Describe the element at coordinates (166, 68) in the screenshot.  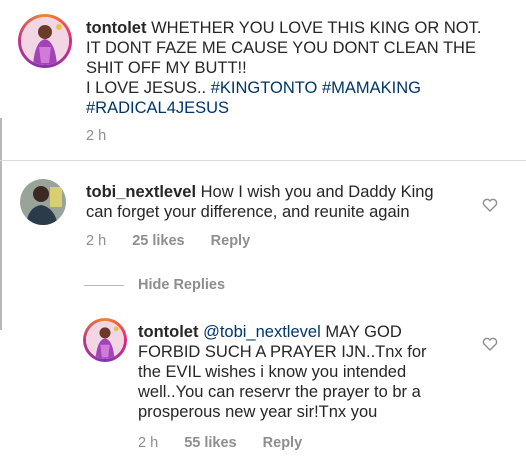
I see `caption-line3: SHIT OFF MY BUTT!!` at that location.